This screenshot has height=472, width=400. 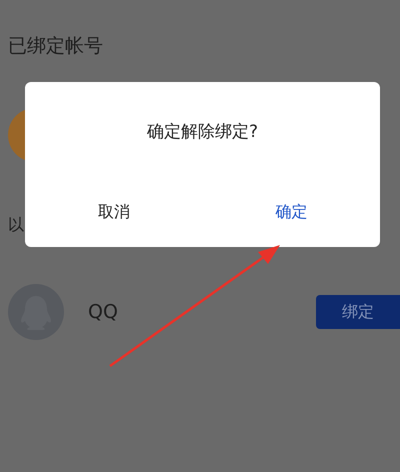 What do you see at coordinates (202, 132) in the screenshot?
I see `dialog-message: 确定解除绑定?` at bounding box center [202, 132].